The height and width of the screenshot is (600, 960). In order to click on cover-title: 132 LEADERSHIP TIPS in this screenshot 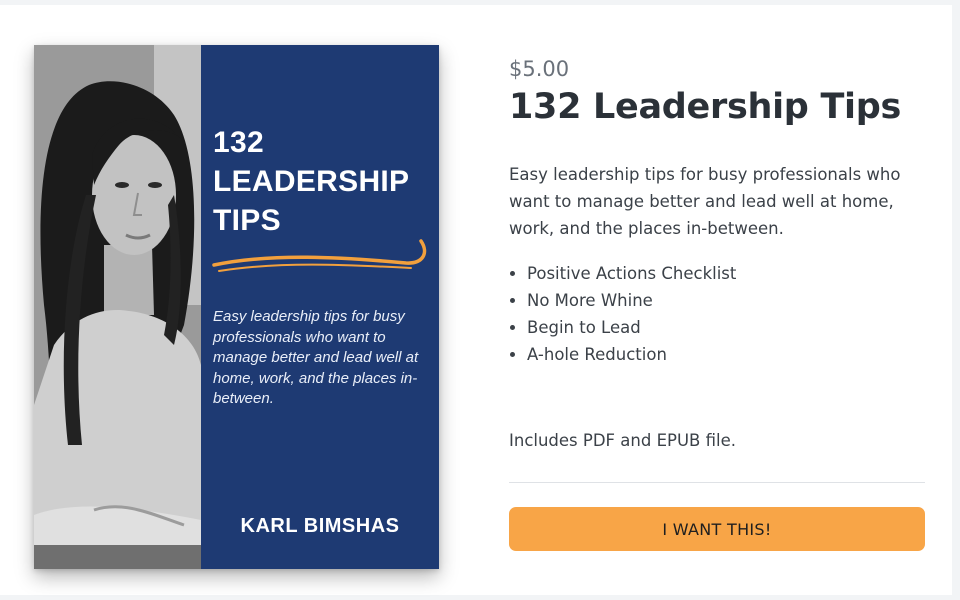, I will do `click(323, 181)`.